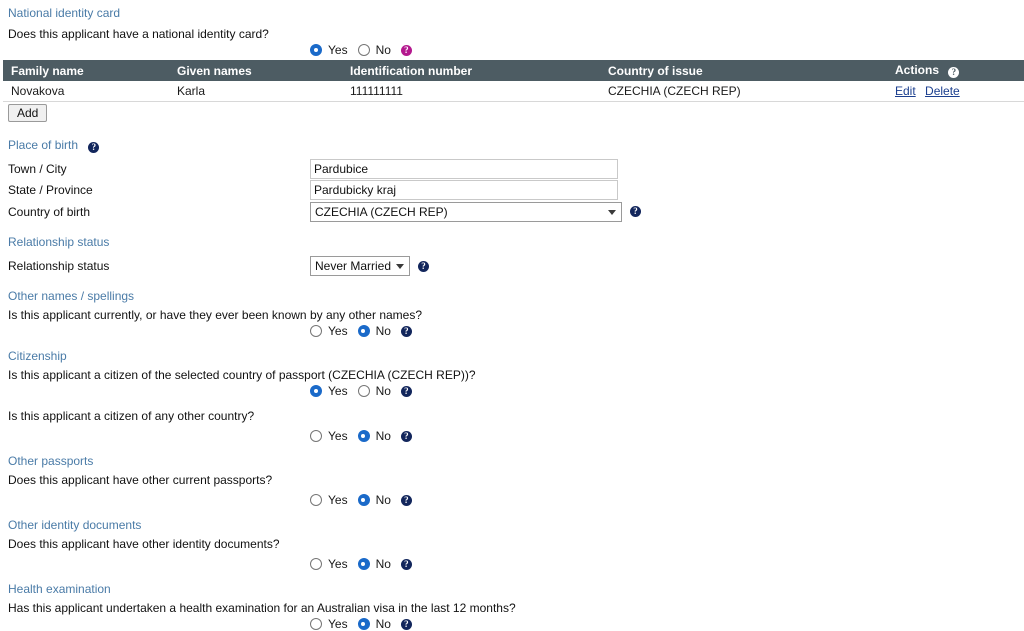 The width and height of the screenshot is (1024, 631). I want to click on column-header-identification-number: Identification number, so click(471, 70).